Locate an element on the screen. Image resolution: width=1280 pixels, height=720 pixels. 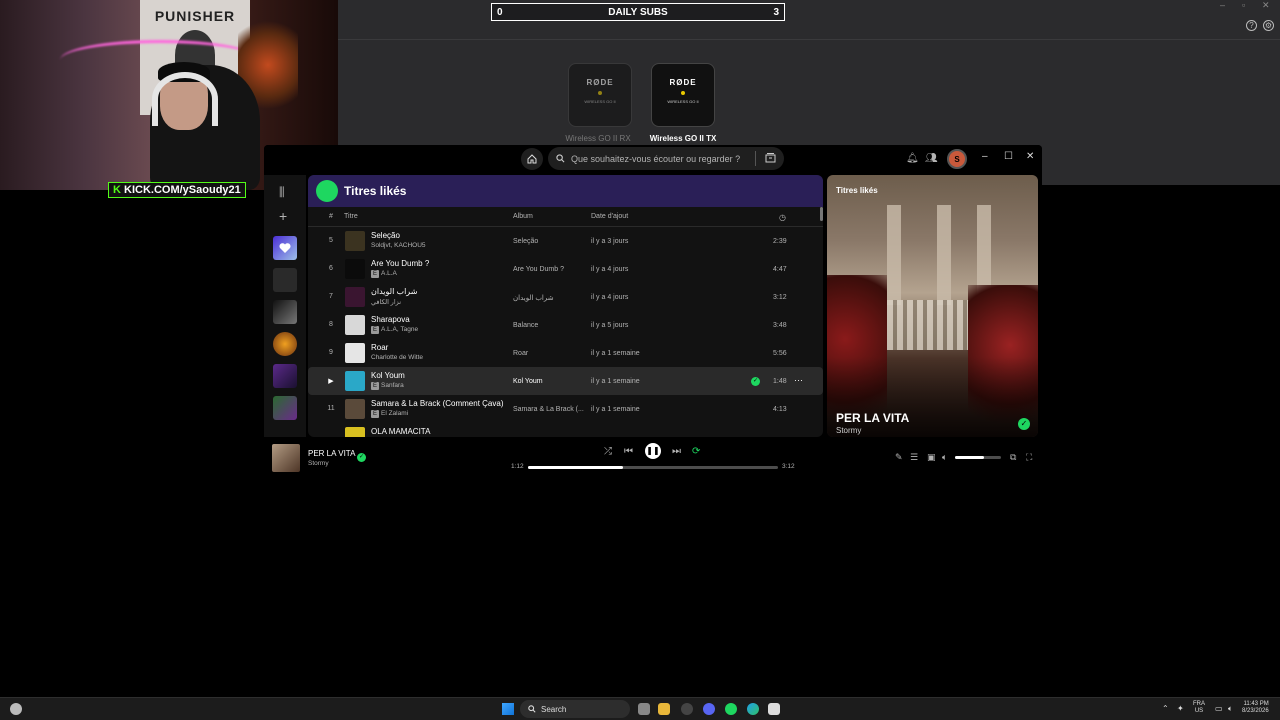
fullscreen-icon: ⛶ is located at coordinates (1029, 457).